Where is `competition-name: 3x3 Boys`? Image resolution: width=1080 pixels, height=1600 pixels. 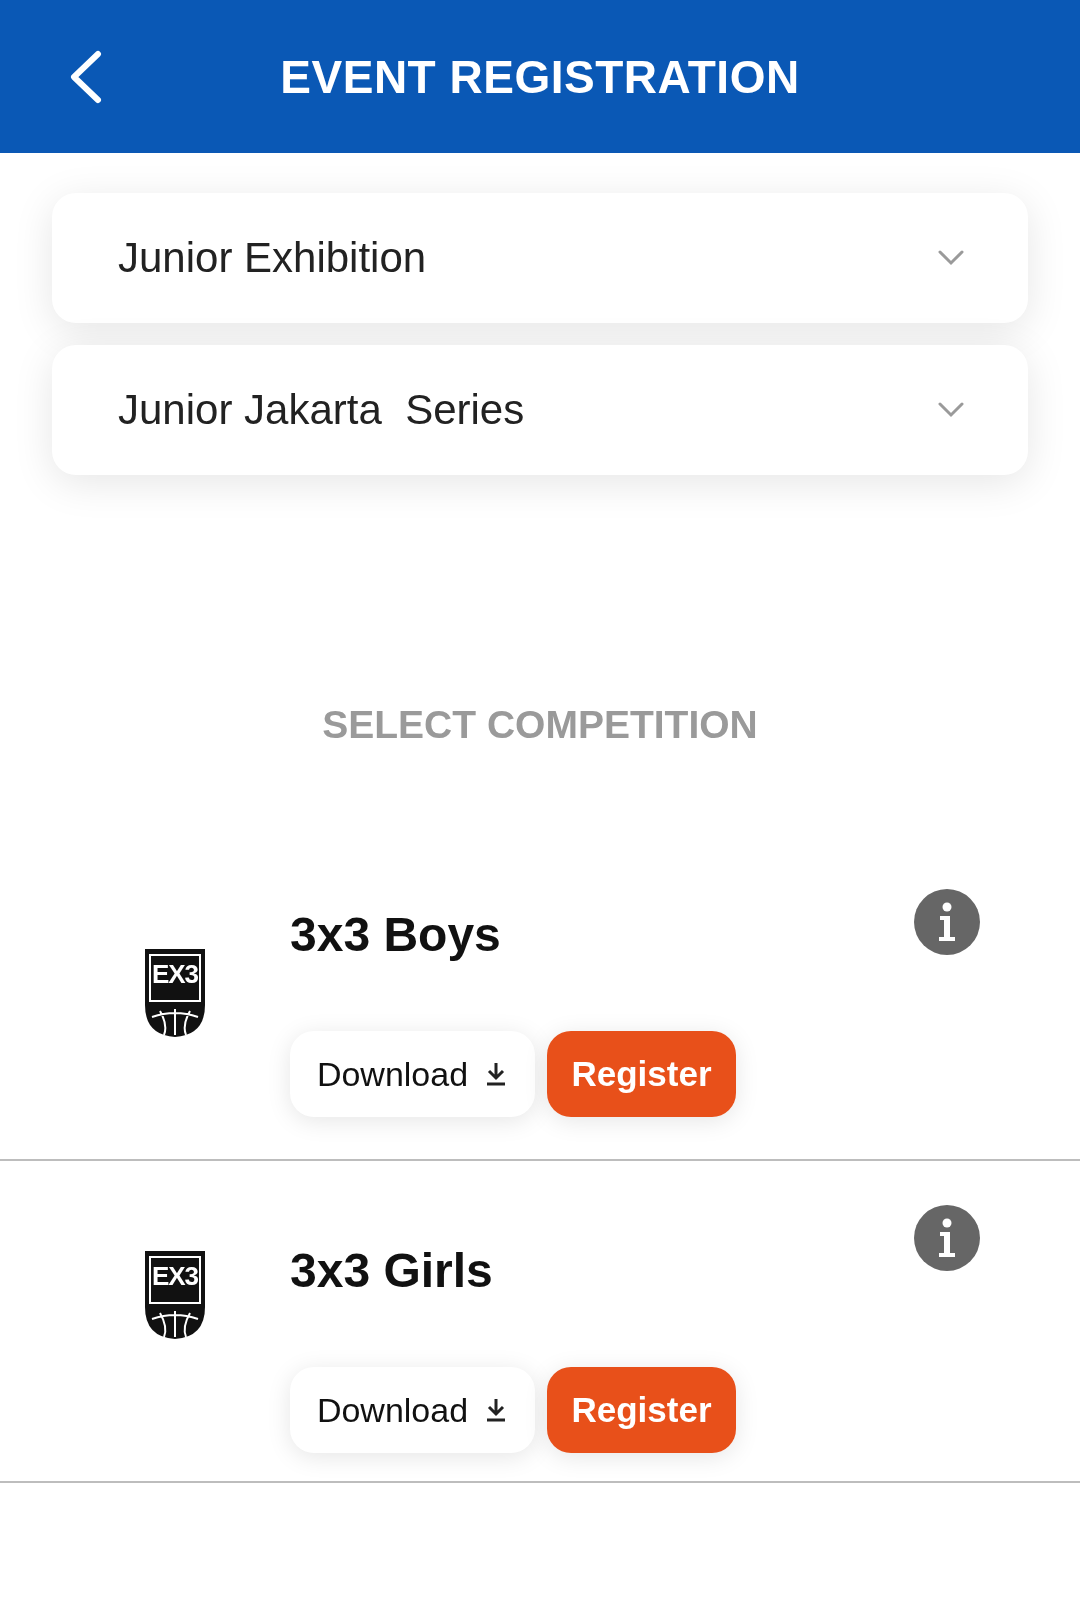 competition-name: 3x3 Boys is located at coordinates (396, 935).